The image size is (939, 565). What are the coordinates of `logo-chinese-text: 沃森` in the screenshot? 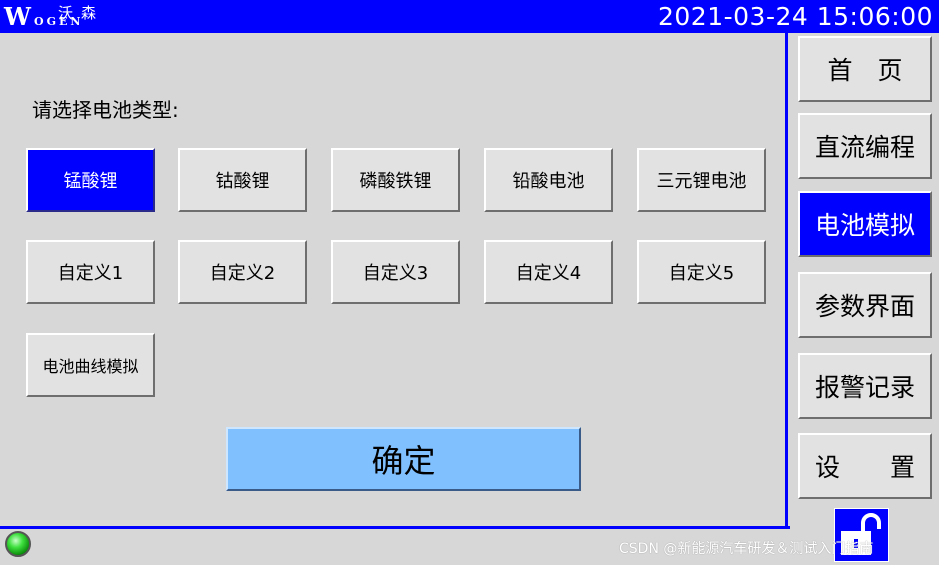 It's located at (81, 13).